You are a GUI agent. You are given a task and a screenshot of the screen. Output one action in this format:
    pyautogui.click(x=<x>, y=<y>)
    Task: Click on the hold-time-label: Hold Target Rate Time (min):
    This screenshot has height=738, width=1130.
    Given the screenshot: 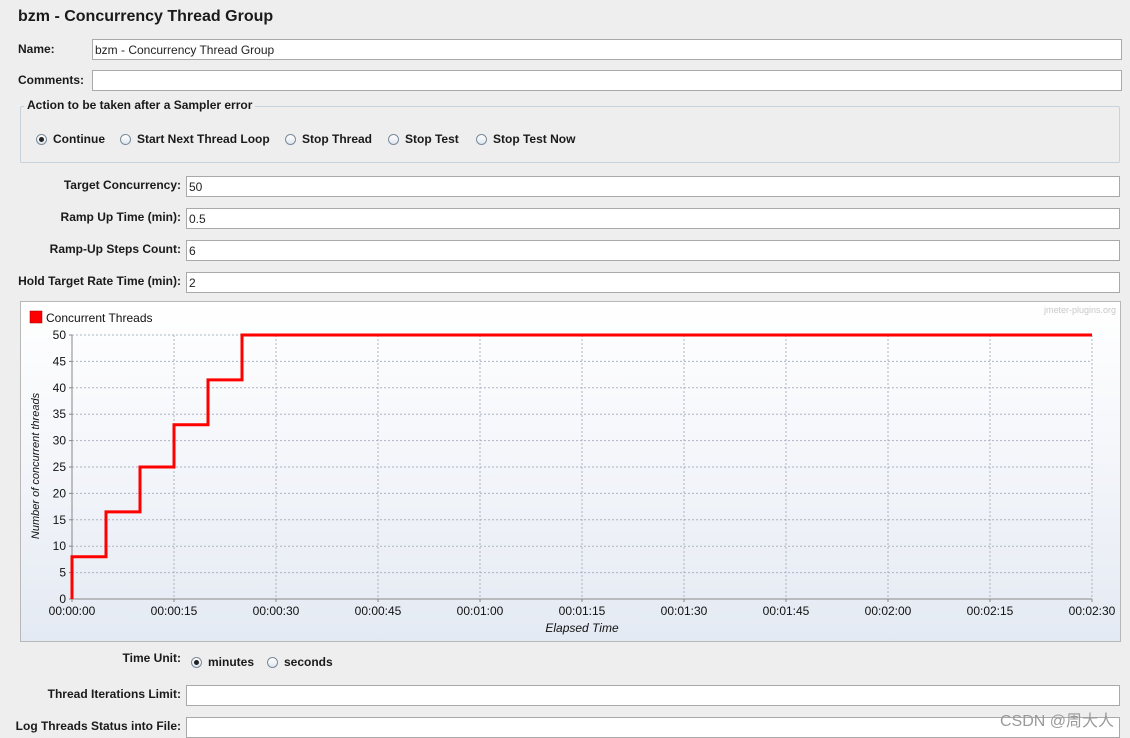 What is the action you would take?
    pyautogui.click(x=99, y=281)
    